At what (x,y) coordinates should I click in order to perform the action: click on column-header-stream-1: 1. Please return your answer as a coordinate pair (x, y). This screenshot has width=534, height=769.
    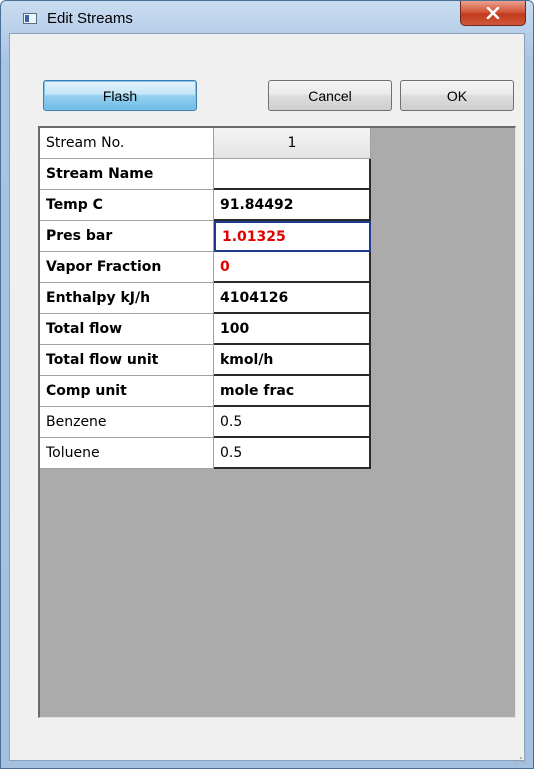
    Looking at the image, I should click on (292, 143).